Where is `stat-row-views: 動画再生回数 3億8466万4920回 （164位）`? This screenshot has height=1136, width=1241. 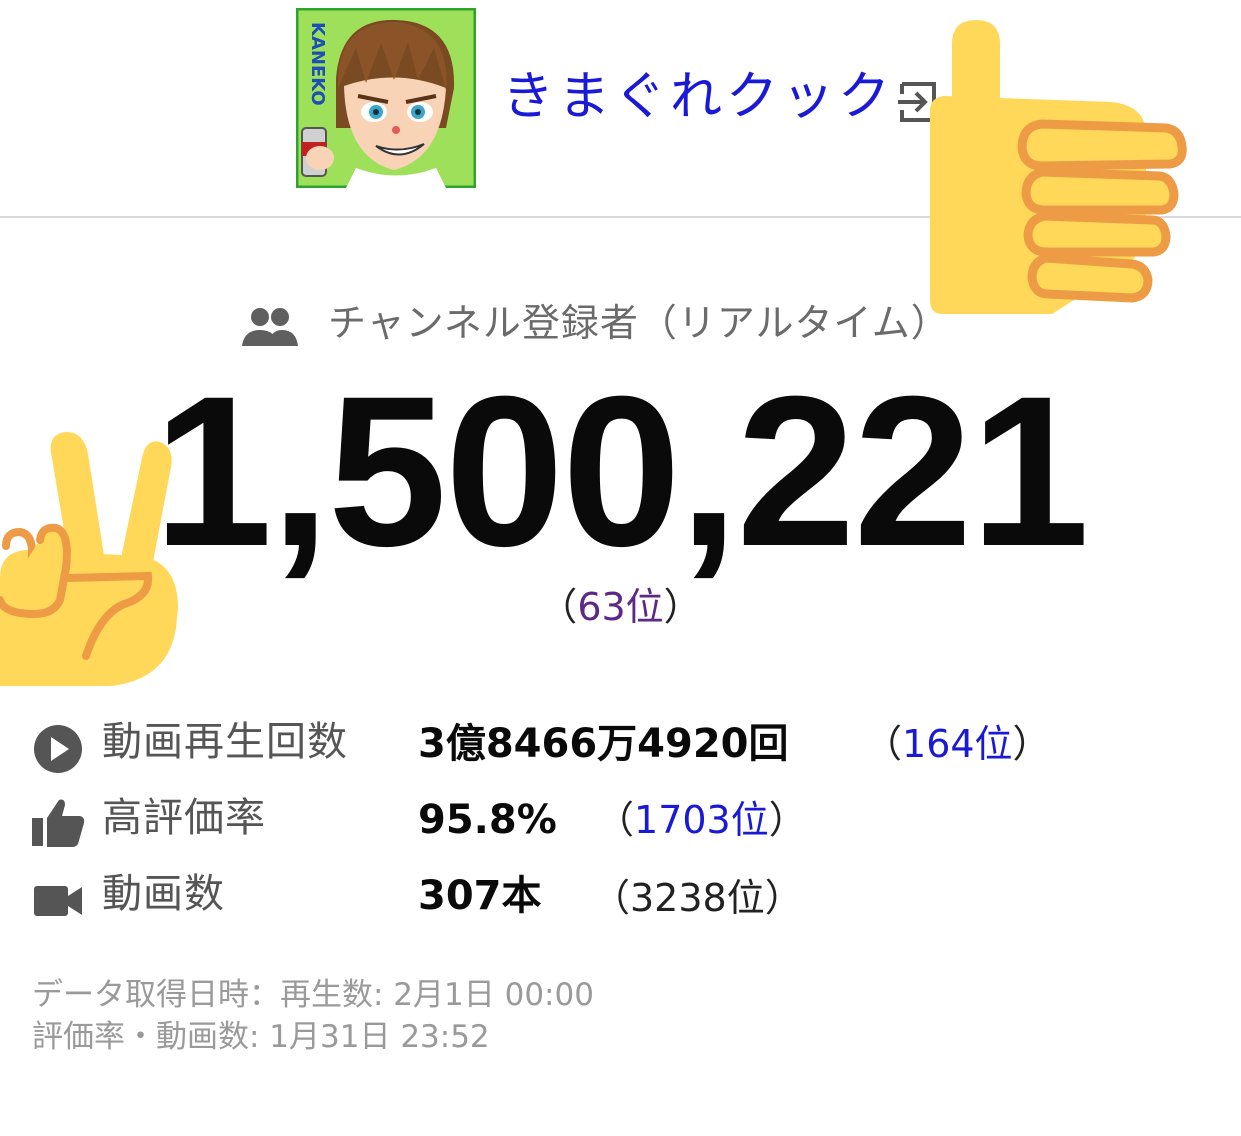 stat-row-views: 動画再生回数 3億8466万4920回 （164位） is located at coordinates (620, 749).